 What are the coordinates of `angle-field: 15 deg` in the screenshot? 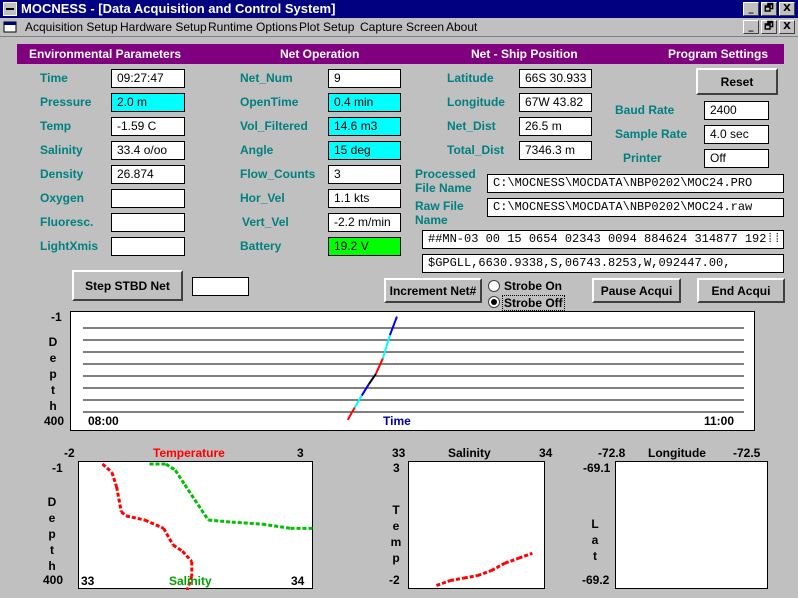 It's located at (364, 150).